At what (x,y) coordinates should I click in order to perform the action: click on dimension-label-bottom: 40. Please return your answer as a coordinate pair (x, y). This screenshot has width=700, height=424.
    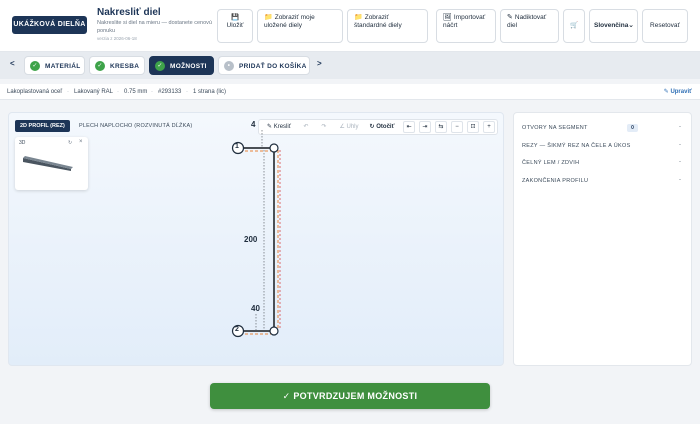
    Looking at the image, I should click on (255, 308).